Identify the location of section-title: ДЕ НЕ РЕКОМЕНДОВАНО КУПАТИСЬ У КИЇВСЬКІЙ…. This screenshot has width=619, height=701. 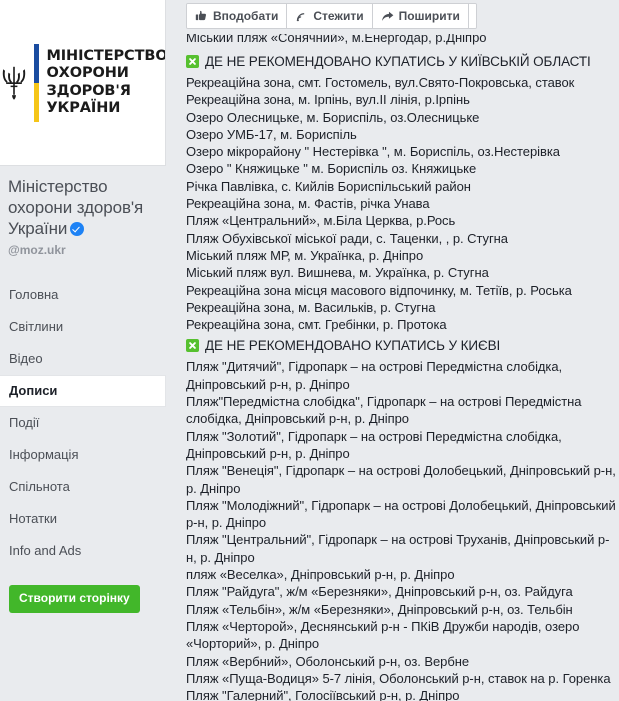
(398, 61).